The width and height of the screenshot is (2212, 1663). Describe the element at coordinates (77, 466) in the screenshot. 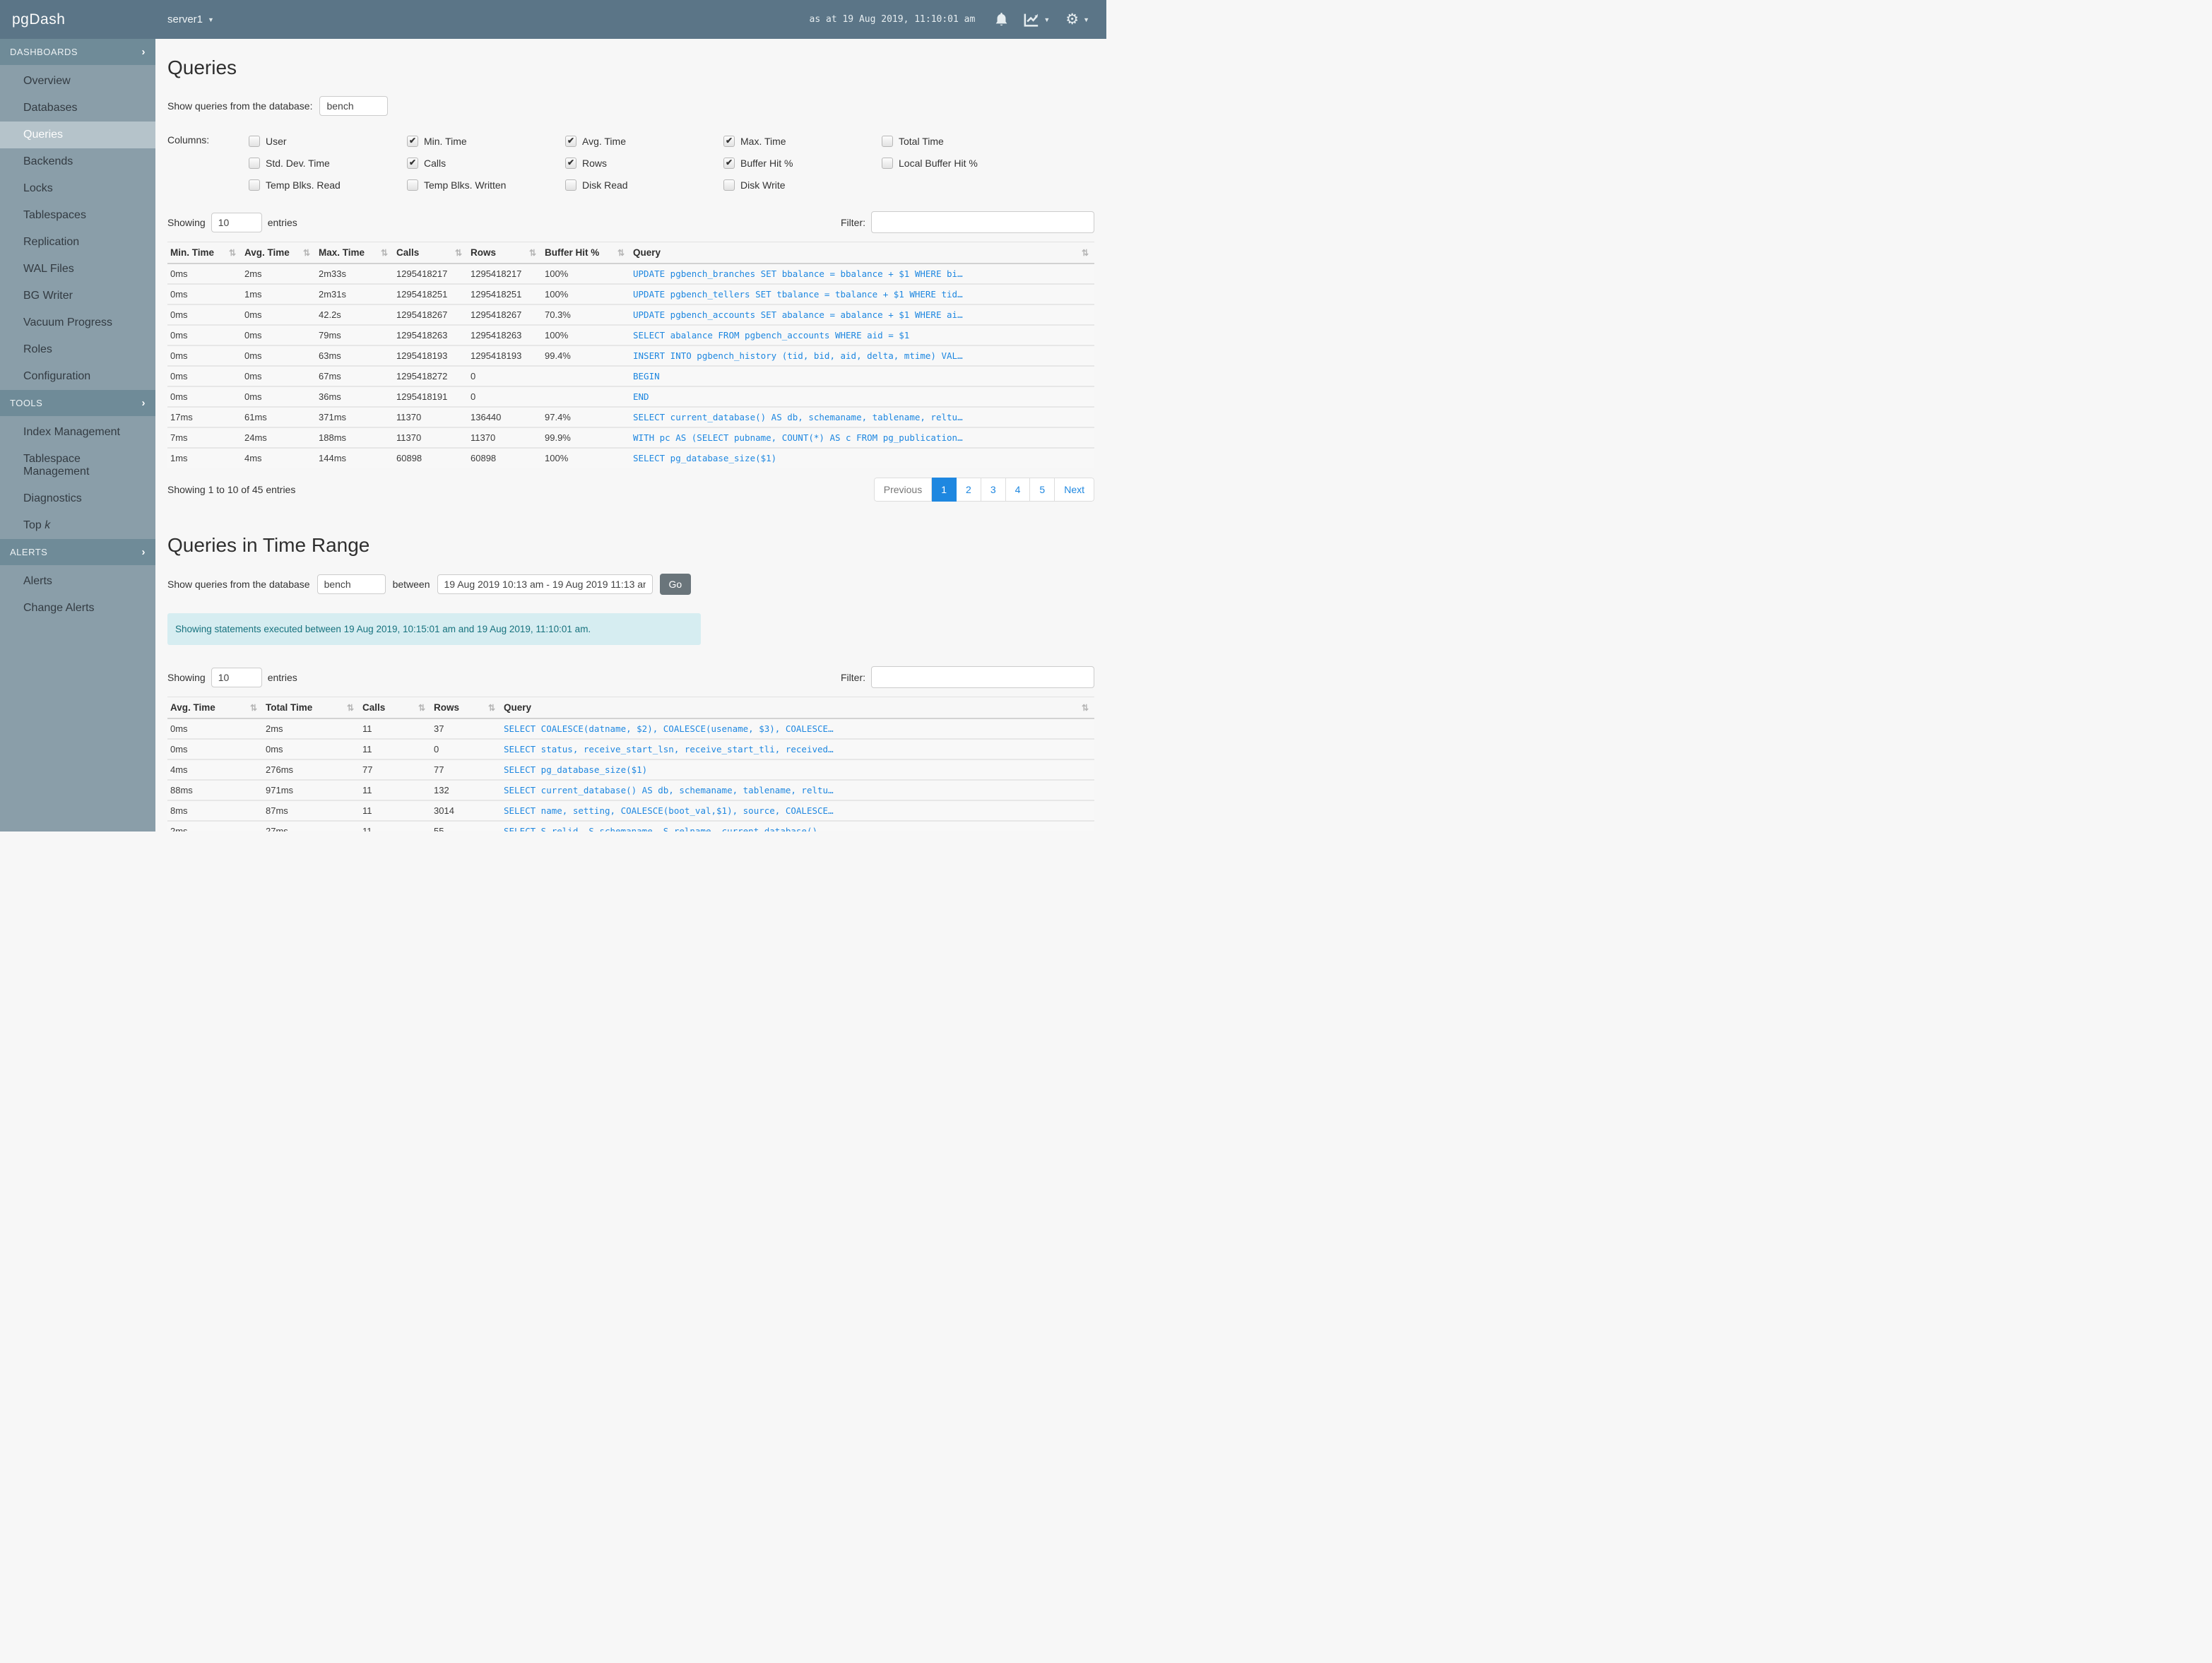

I see `sidebar-item-tablespace-management: Tablespace Management` at that location.